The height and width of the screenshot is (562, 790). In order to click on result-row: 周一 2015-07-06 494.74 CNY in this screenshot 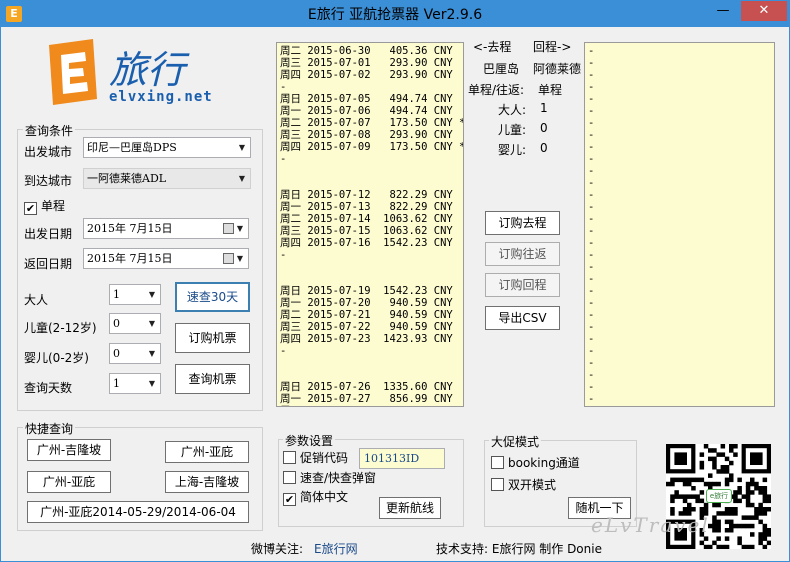, I will do `click(371, 111)`.